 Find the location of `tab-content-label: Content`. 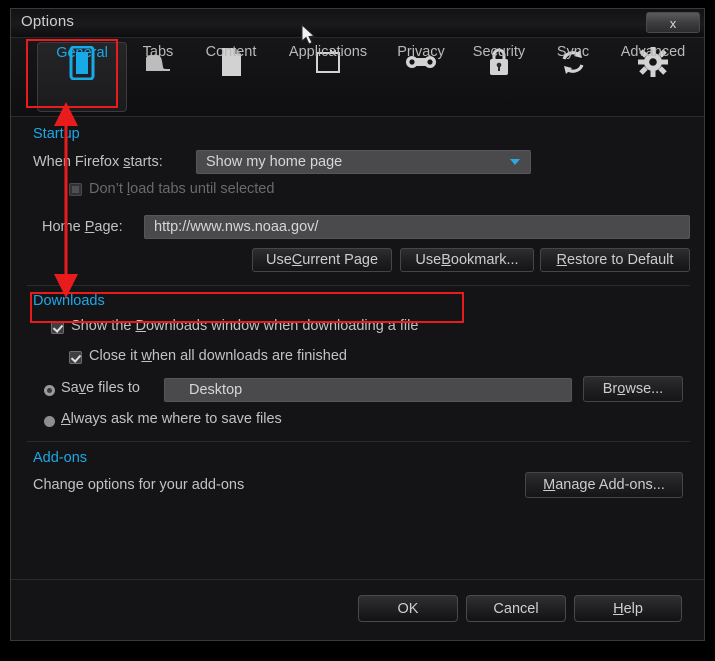

tab-content-label: Content is located at coordinates (231, 52).